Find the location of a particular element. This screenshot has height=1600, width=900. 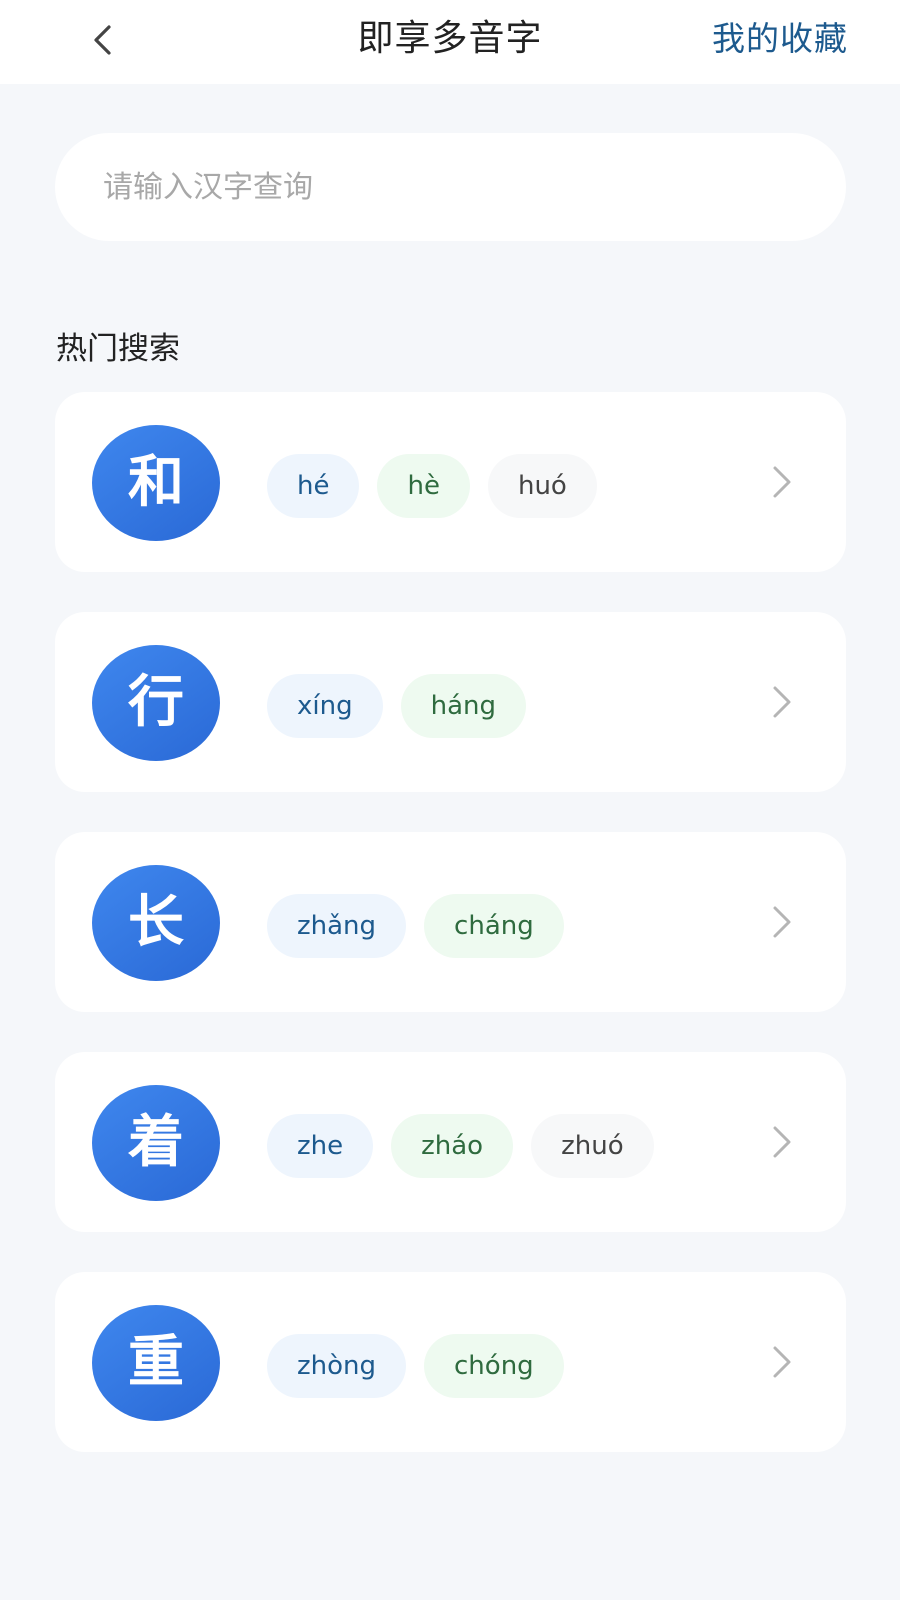

reading-pill: hé is located at coordinates (313, 486).